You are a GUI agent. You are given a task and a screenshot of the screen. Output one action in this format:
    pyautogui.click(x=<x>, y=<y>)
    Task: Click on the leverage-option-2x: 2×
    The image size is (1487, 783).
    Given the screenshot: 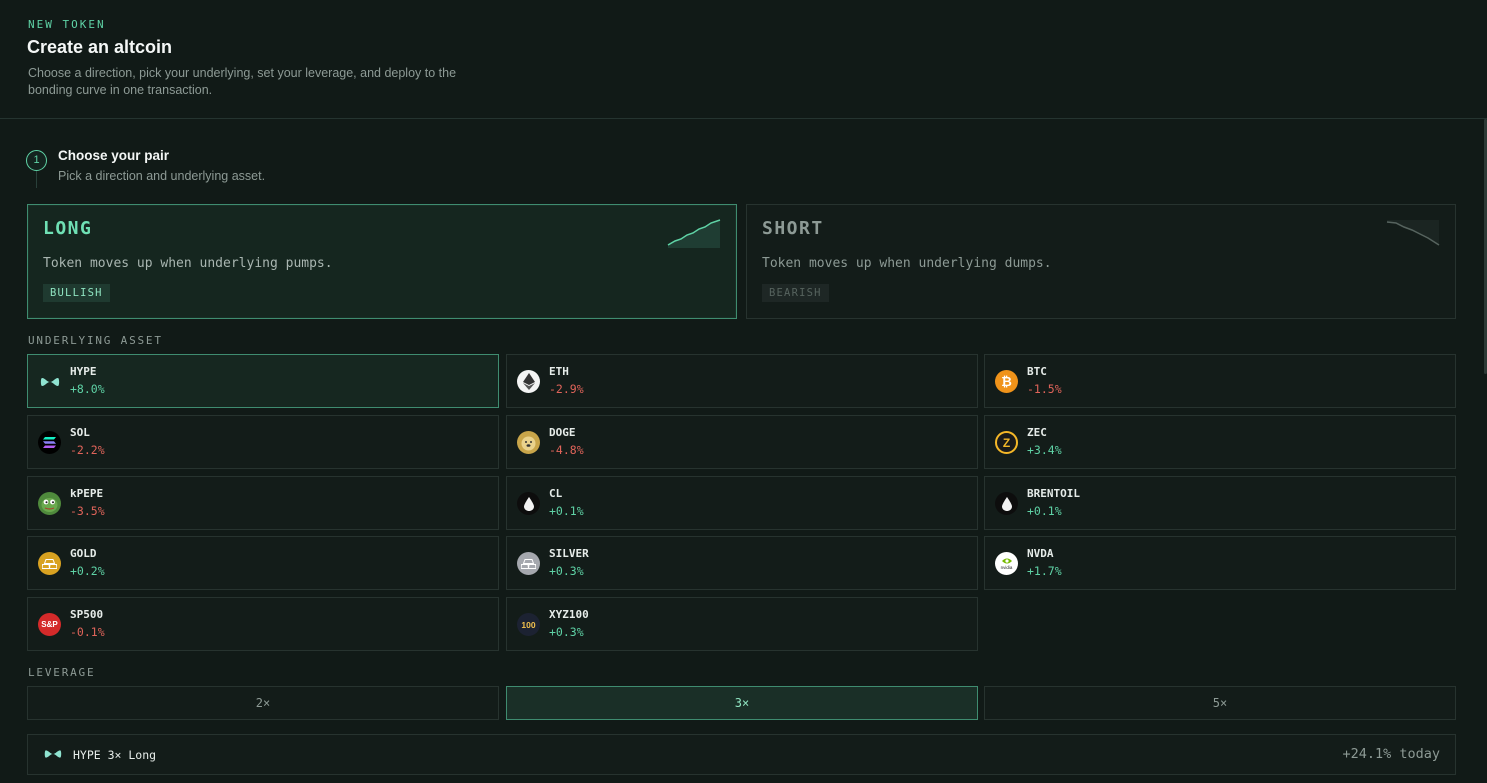 What is the action you would take?
    pyautogui.click(x=263, y=703)
    